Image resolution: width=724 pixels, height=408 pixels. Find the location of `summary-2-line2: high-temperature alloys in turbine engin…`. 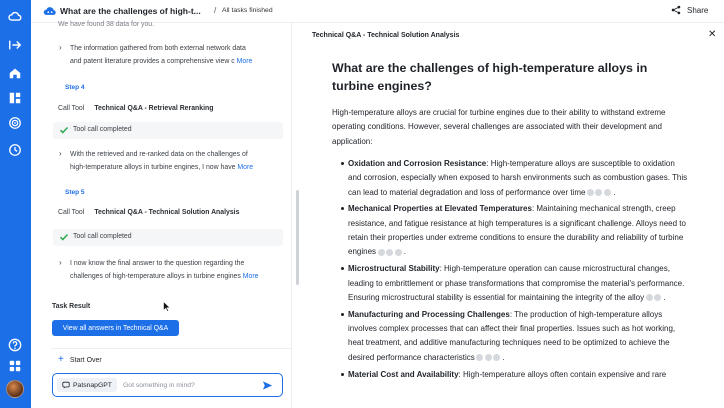

summary-2-line2: high-temperature alloys in turbine engin… is located at coordinates (153, 167).